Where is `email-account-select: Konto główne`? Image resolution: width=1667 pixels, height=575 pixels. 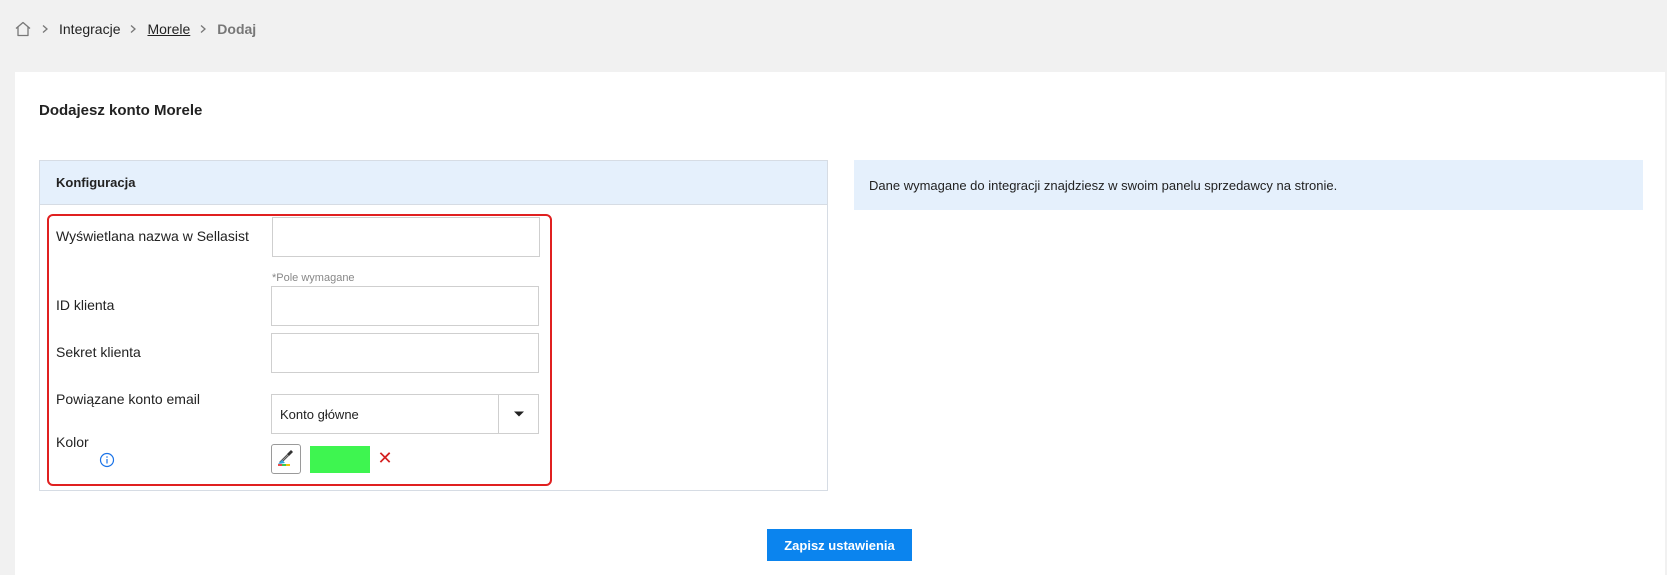 email-account-select: Konto główne is located at coordinates (405, 414).